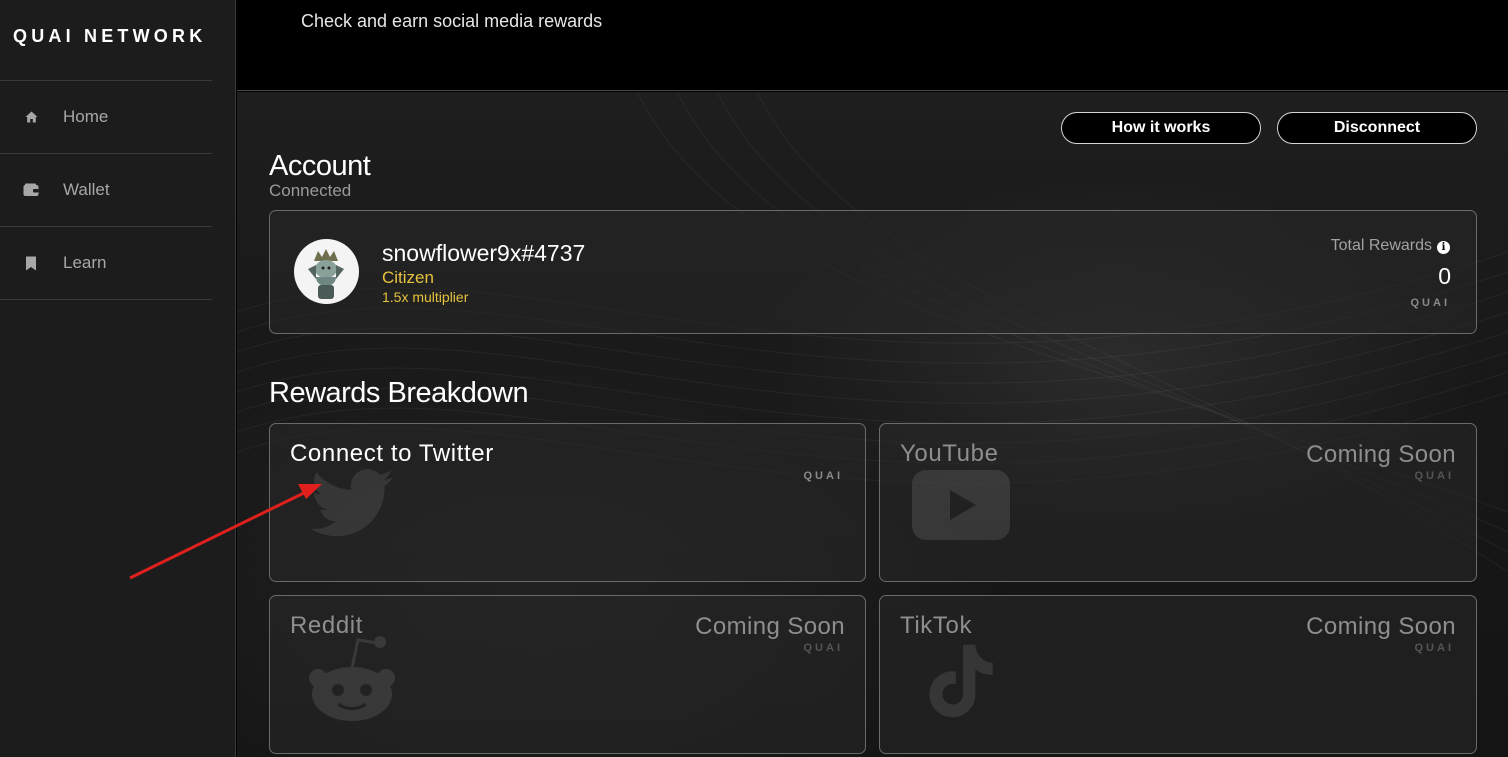 The width and height of the screenshot is (1508, 757). Describe the element at coordinates (352, 503) in the screenshot. I see `twitter-icon` at that location.